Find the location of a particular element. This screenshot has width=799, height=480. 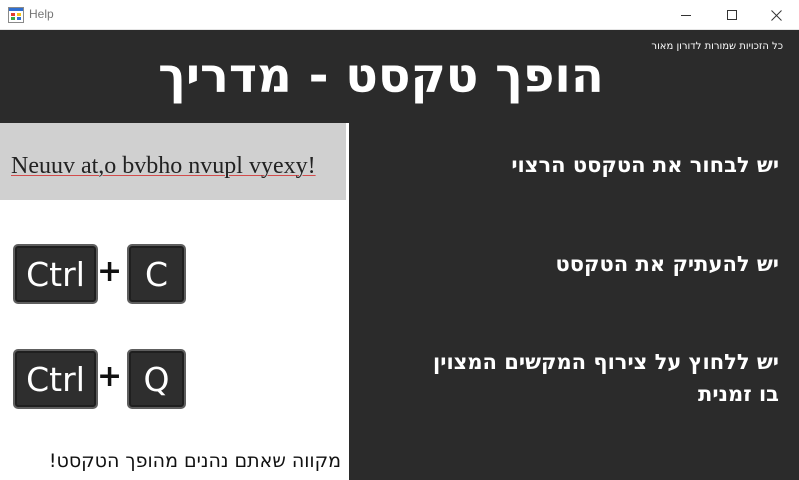

step-3-line-2: בו זמנית is located at coordinates (738, 394).